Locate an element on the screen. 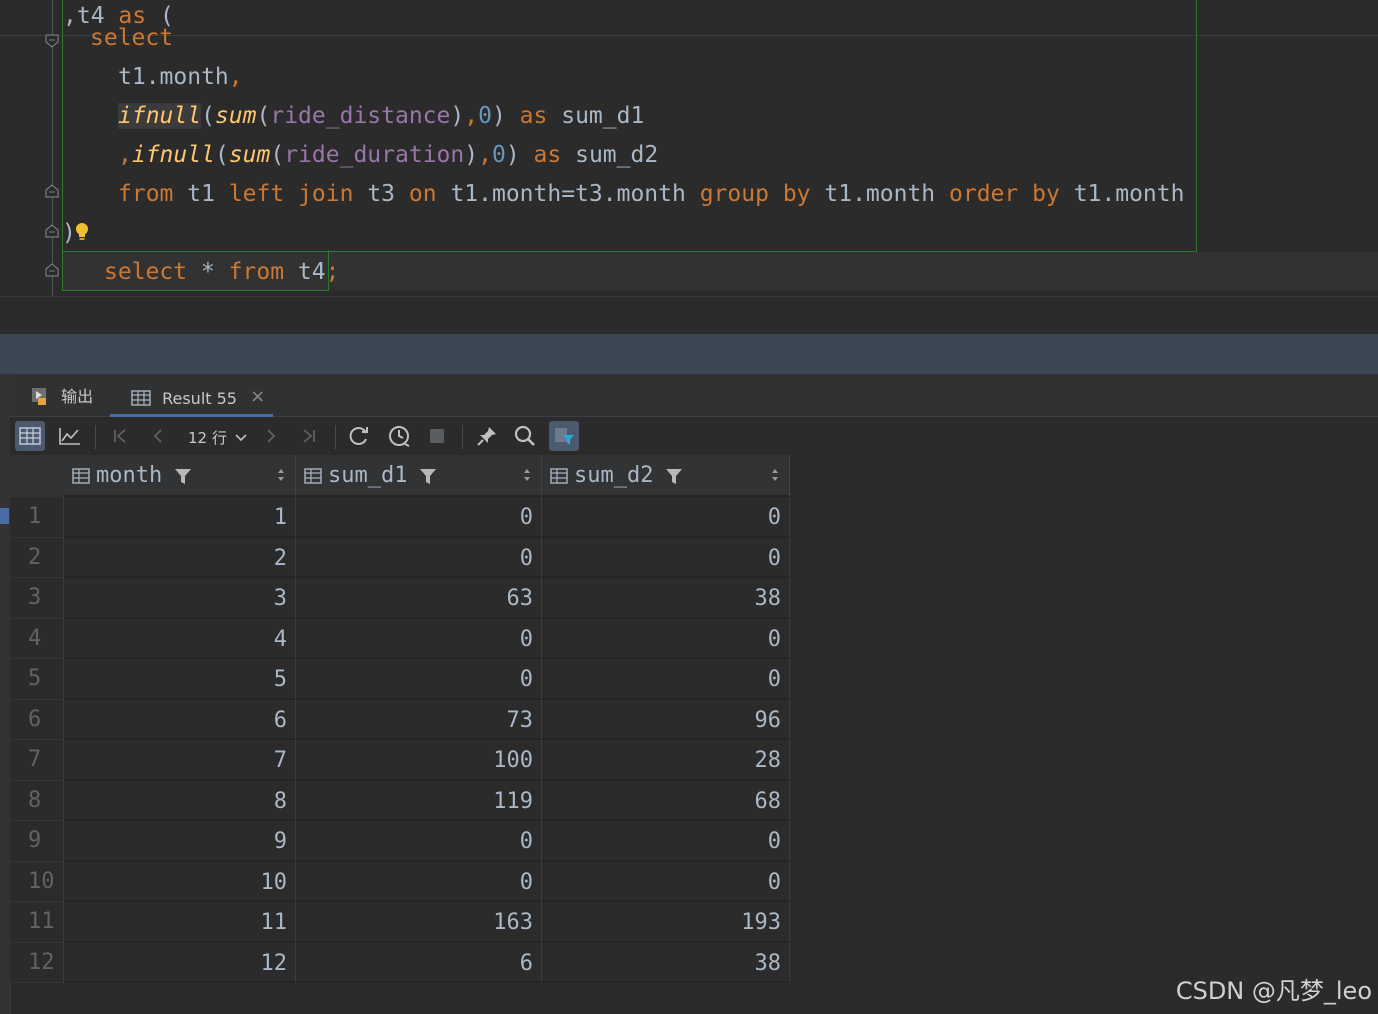 The image size is (1378, 1014). table-cell: 163 is located at coordinates (419, 922).